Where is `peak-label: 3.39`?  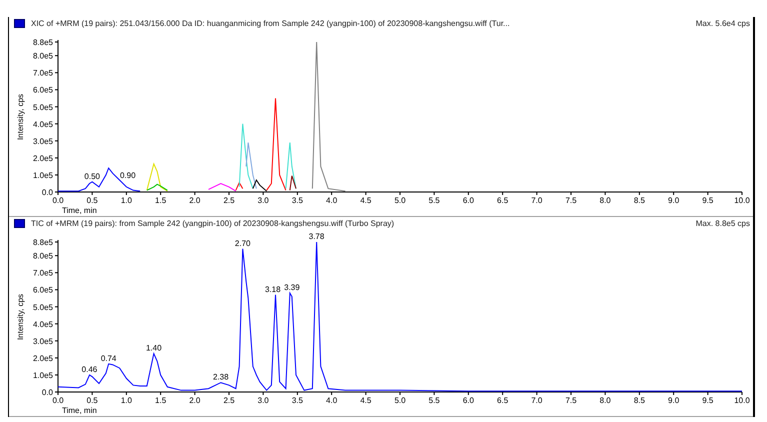 peak-label: 3.39 is located at coordinates (292, 287).